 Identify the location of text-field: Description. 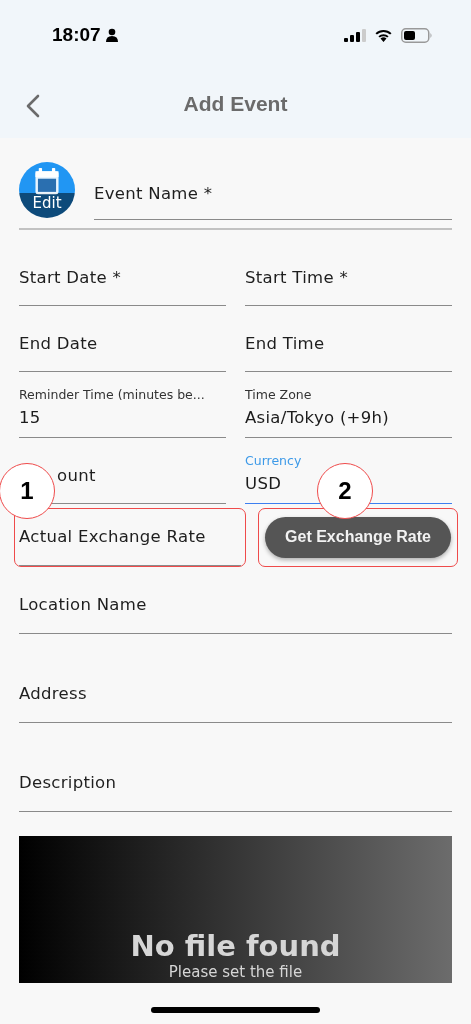
(235, 767).